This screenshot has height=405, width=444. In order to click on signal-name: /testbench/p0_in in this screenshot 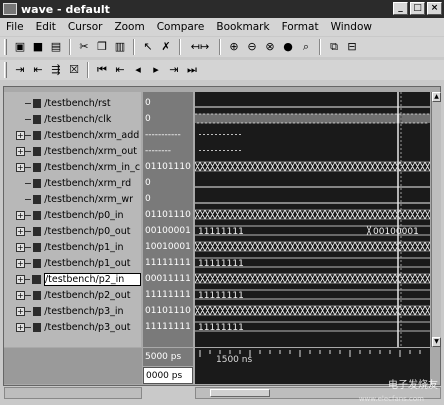, I will do `click(92, 215)`.